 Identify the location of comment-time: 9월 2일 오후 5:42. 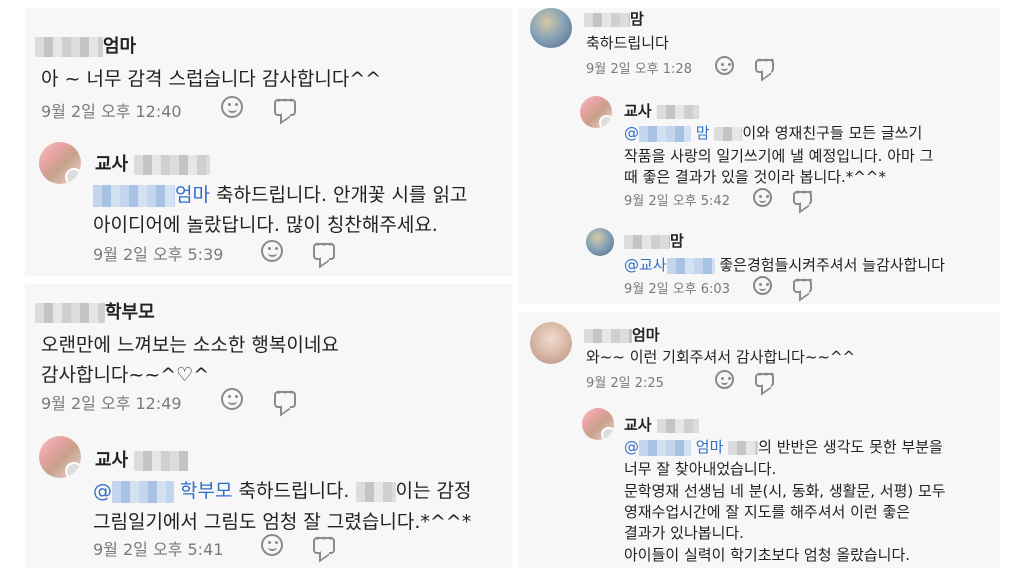
(677, 201).